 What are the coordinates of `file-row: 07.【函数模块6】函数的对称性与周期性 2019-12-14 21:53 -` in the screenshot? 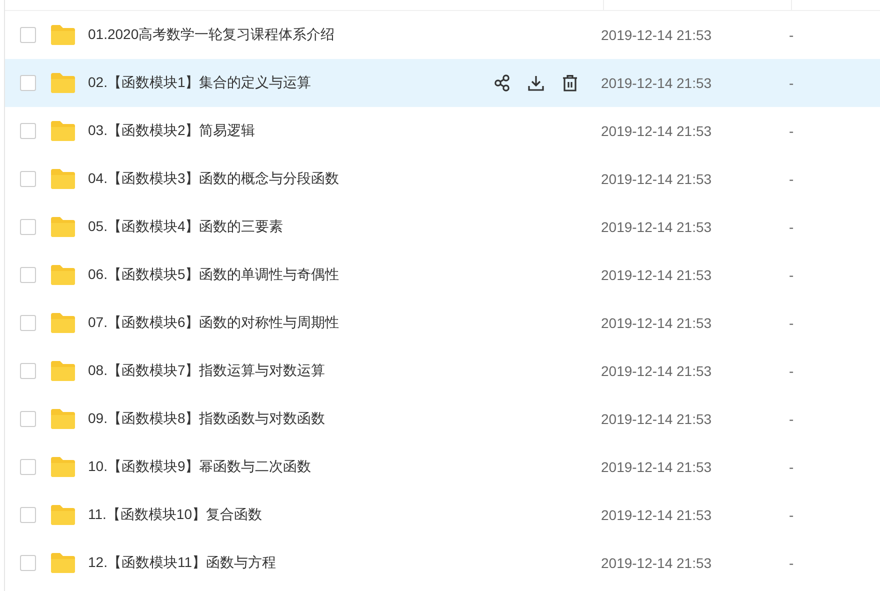 It's located at (442, 323).